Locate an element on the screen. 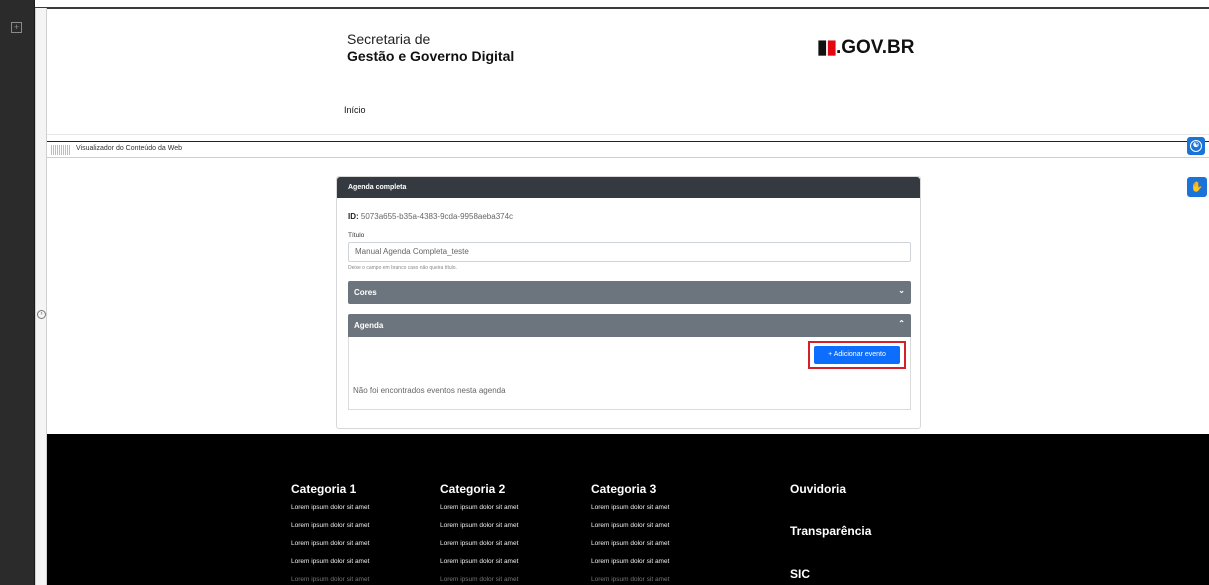 The width and height of the screenshot is (1209, 585). sign-language-button: ✋ is located at coordinates (1197, 187).